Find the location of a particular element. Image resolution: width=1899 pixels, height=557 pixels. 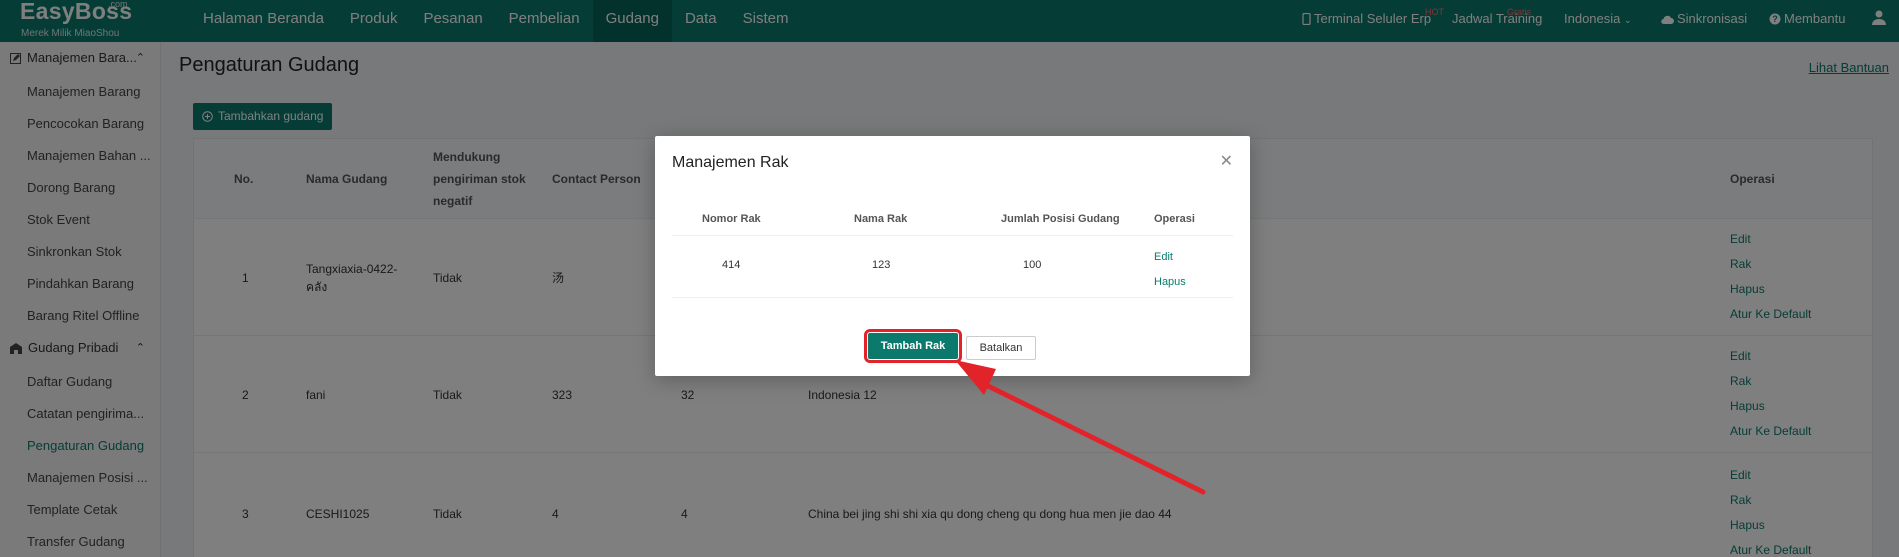

annotation-arrow is located at coordinates (1080, 427).